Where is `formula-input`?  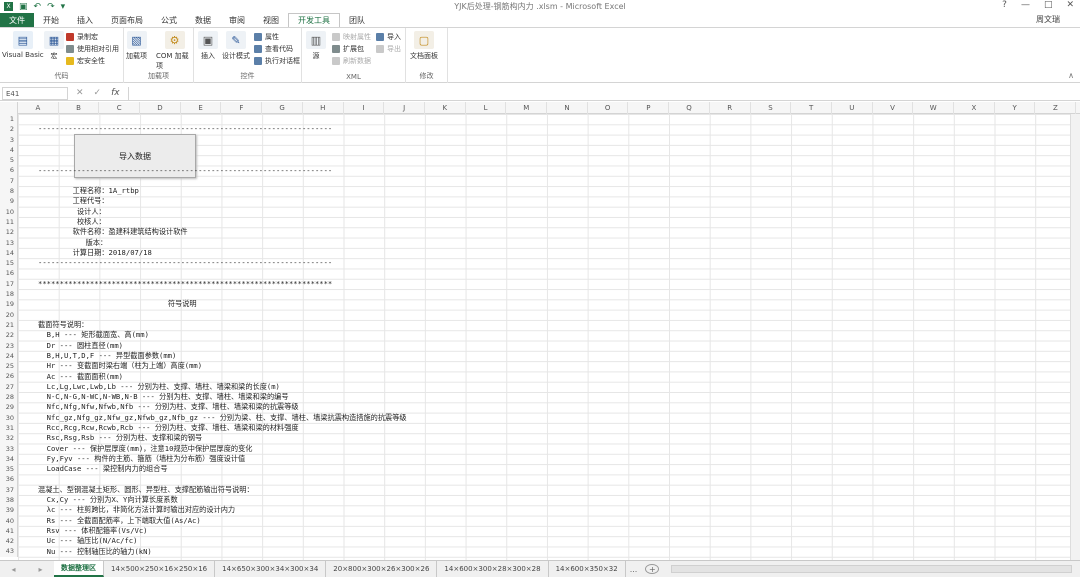 formula-input is located at coordinates (603, 93).